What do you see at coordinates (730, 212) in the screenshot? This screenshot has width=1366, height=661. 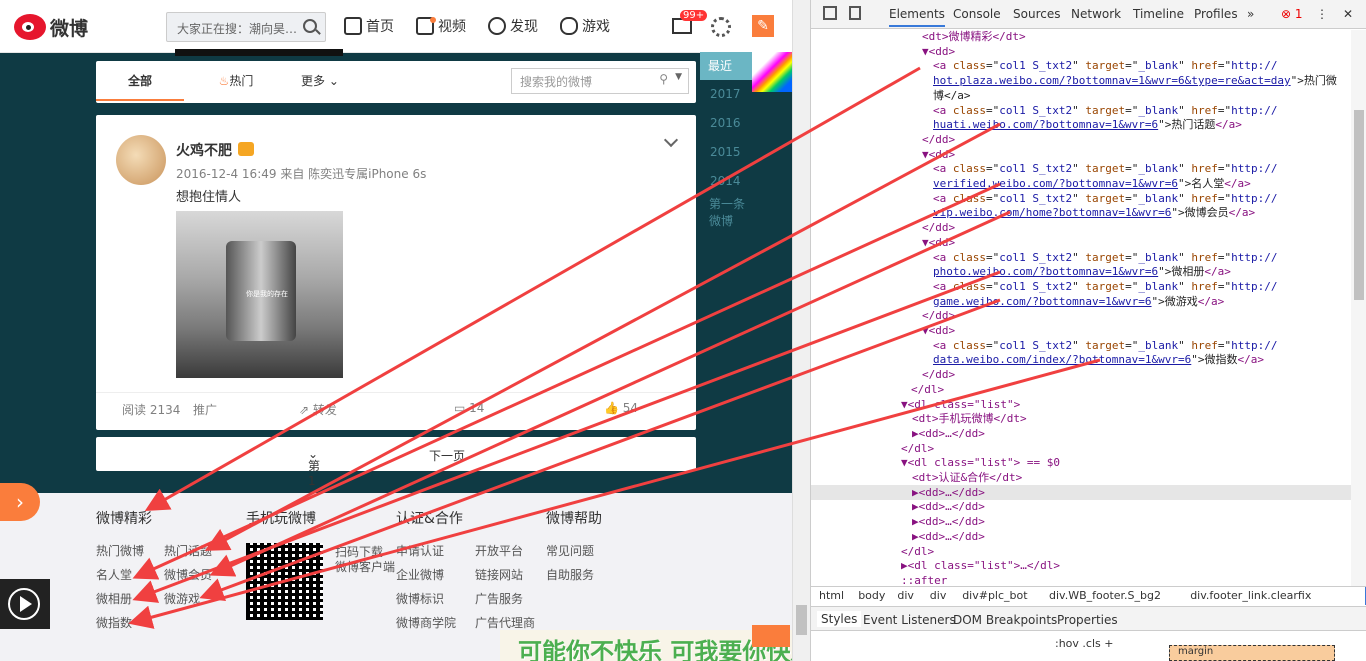 I see `first-weibo-link: 第一条微博` at bounding box center [730, 212].